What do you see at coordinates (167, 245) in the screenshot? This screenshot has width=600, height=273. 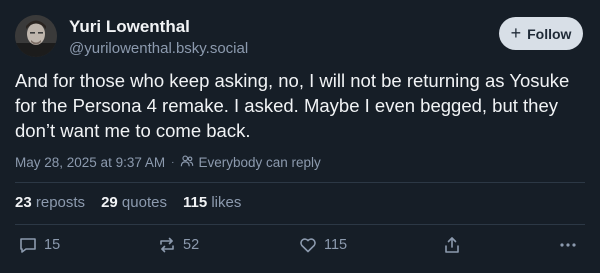 I see `repost-icon` at bounding box center [167, 245].